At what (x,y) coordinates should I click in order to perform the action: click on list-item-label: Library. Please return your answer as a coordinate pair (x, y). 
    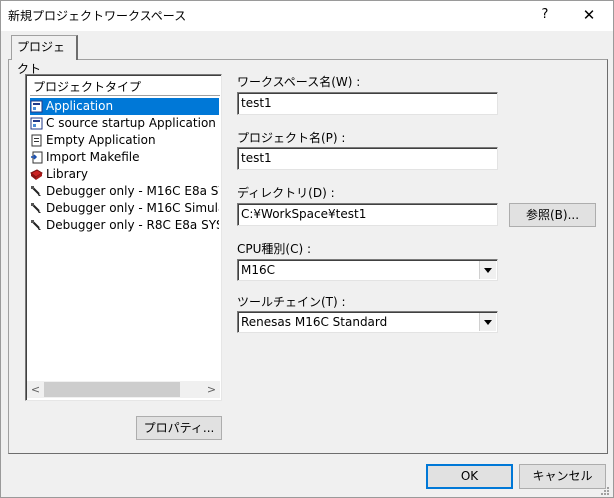
    Looking at the image, I should click on (67, 174).